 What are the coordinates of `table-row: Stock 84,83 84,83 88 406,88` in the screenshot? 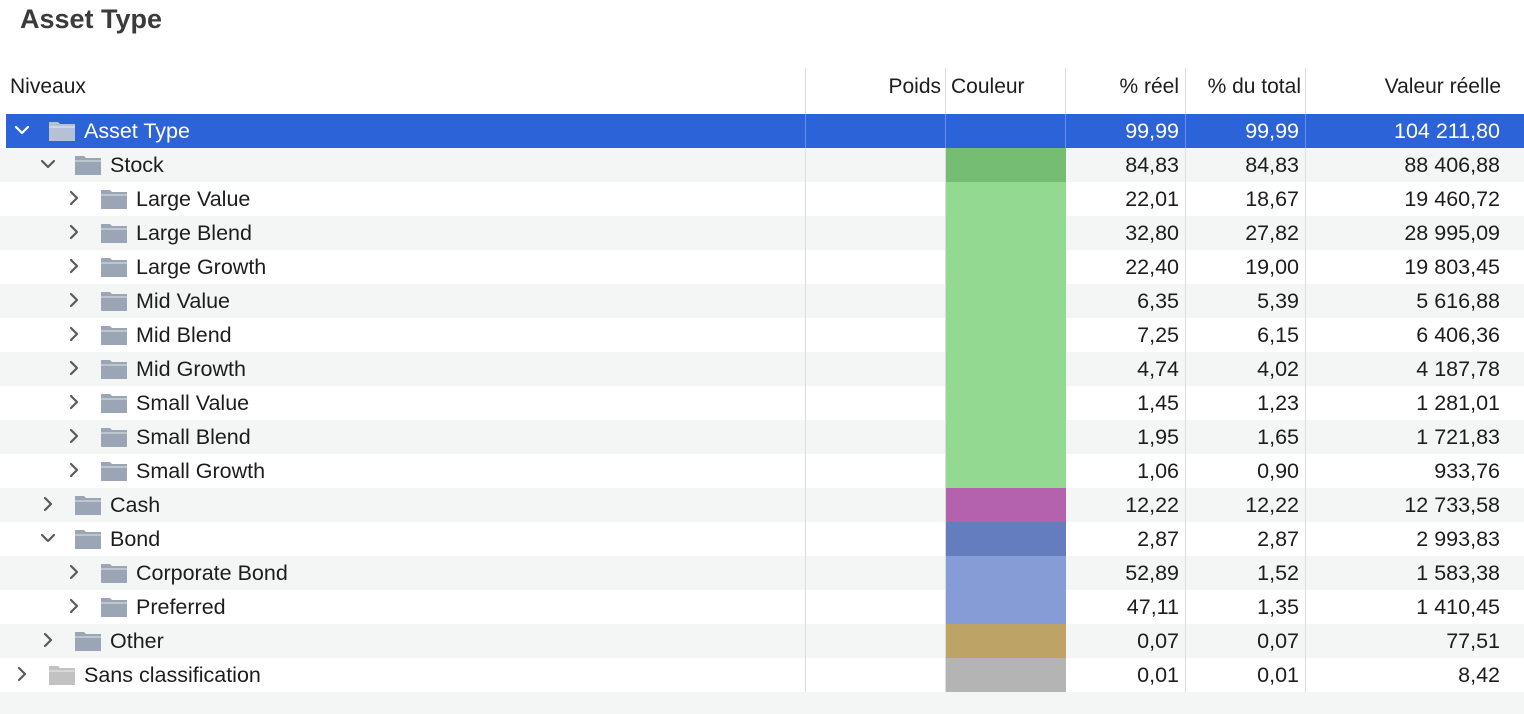 It's located at (762, 165).